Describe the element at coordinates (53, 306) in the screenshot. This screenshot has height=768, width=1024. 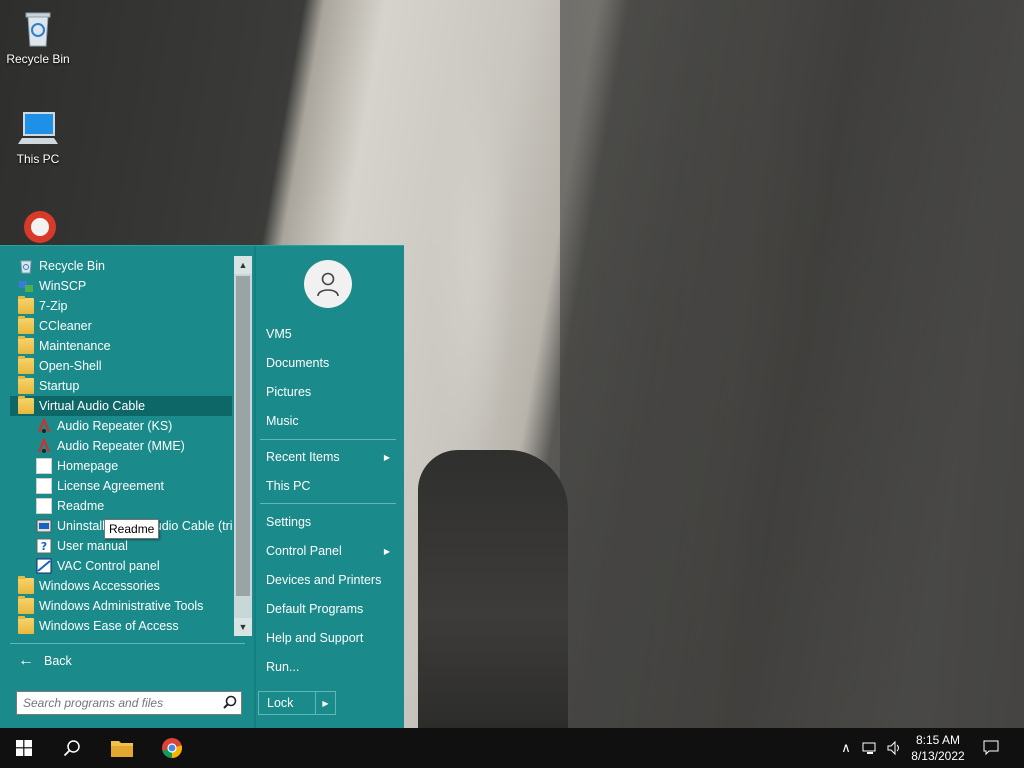
I see `program-label: 7-Zip` at that location.